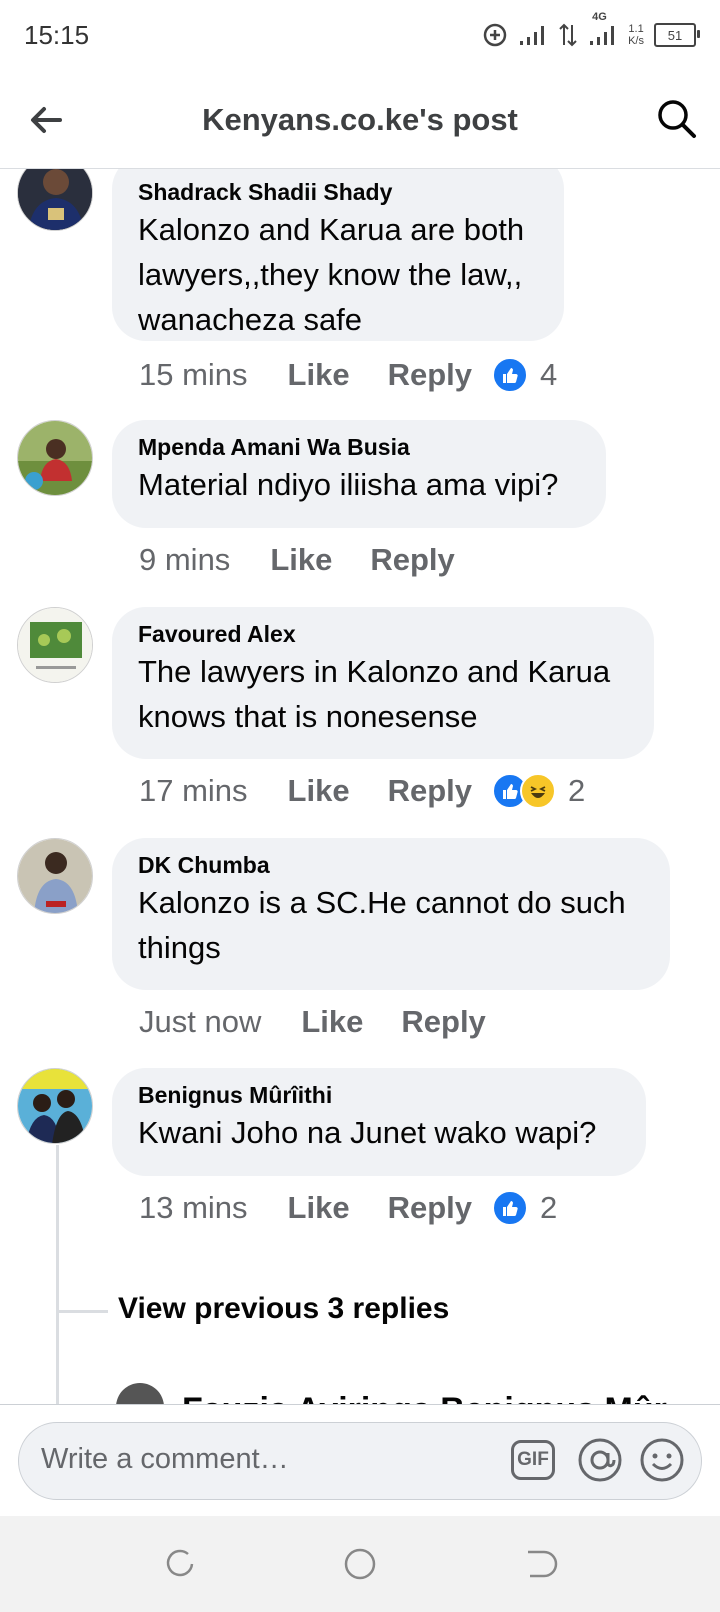 The image size is (720, 1612). What do you see at coordinates (532, 35) in the screenshot?
I see `signal-icon` at bounding box center [532, 35].